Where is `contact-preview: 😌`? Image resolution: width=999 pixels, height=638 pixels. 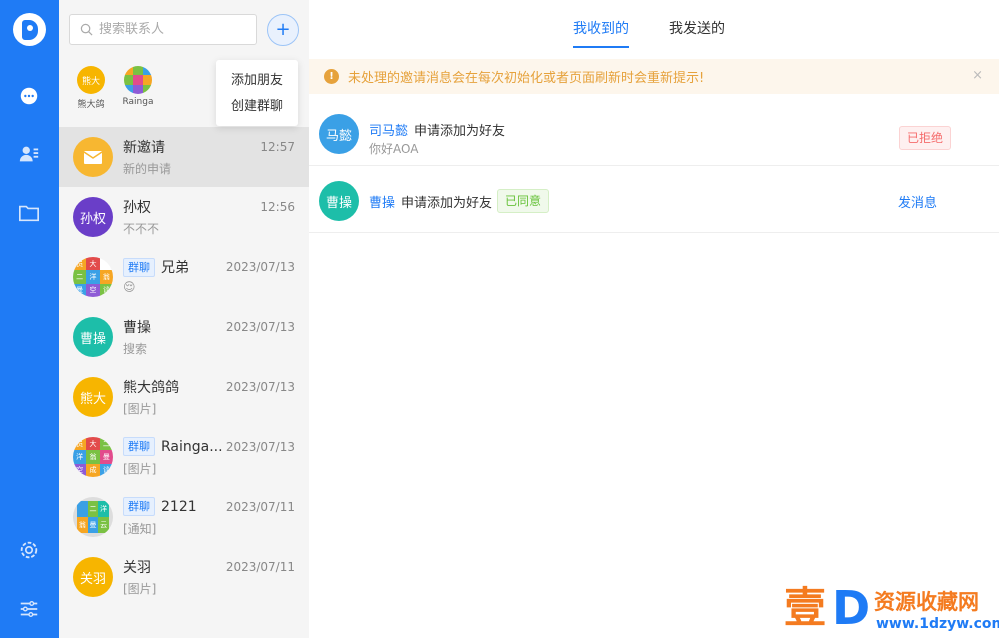 contact-preview: 😌 is located at coordinates (129, 287).